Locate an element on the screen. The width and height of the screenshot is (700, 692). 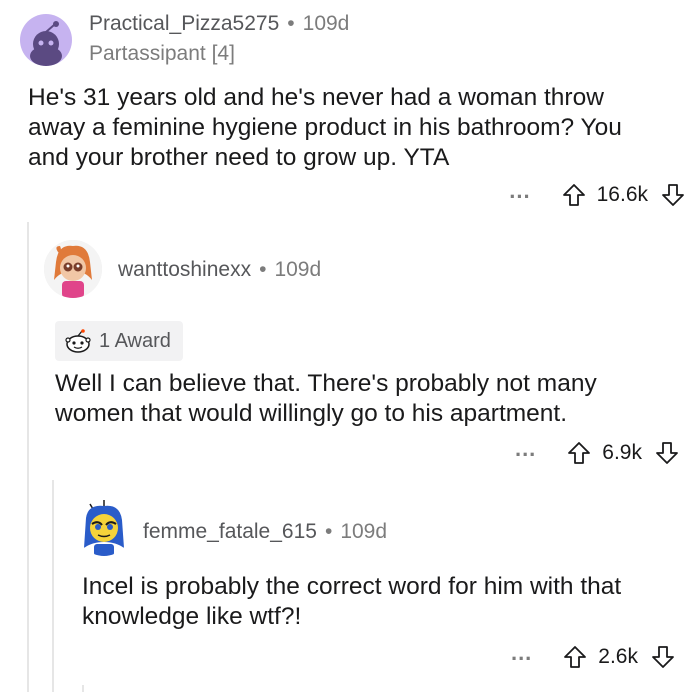
username: femme_fatale_615 is located at coordinates (230, 532).